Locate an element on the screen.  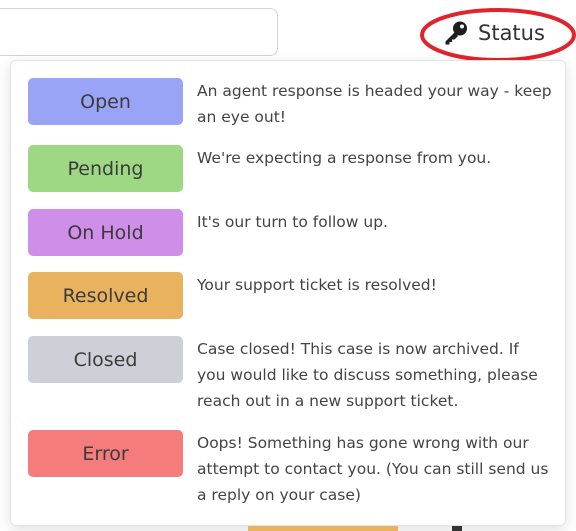
key-icon is located at coordinates (456, 33).